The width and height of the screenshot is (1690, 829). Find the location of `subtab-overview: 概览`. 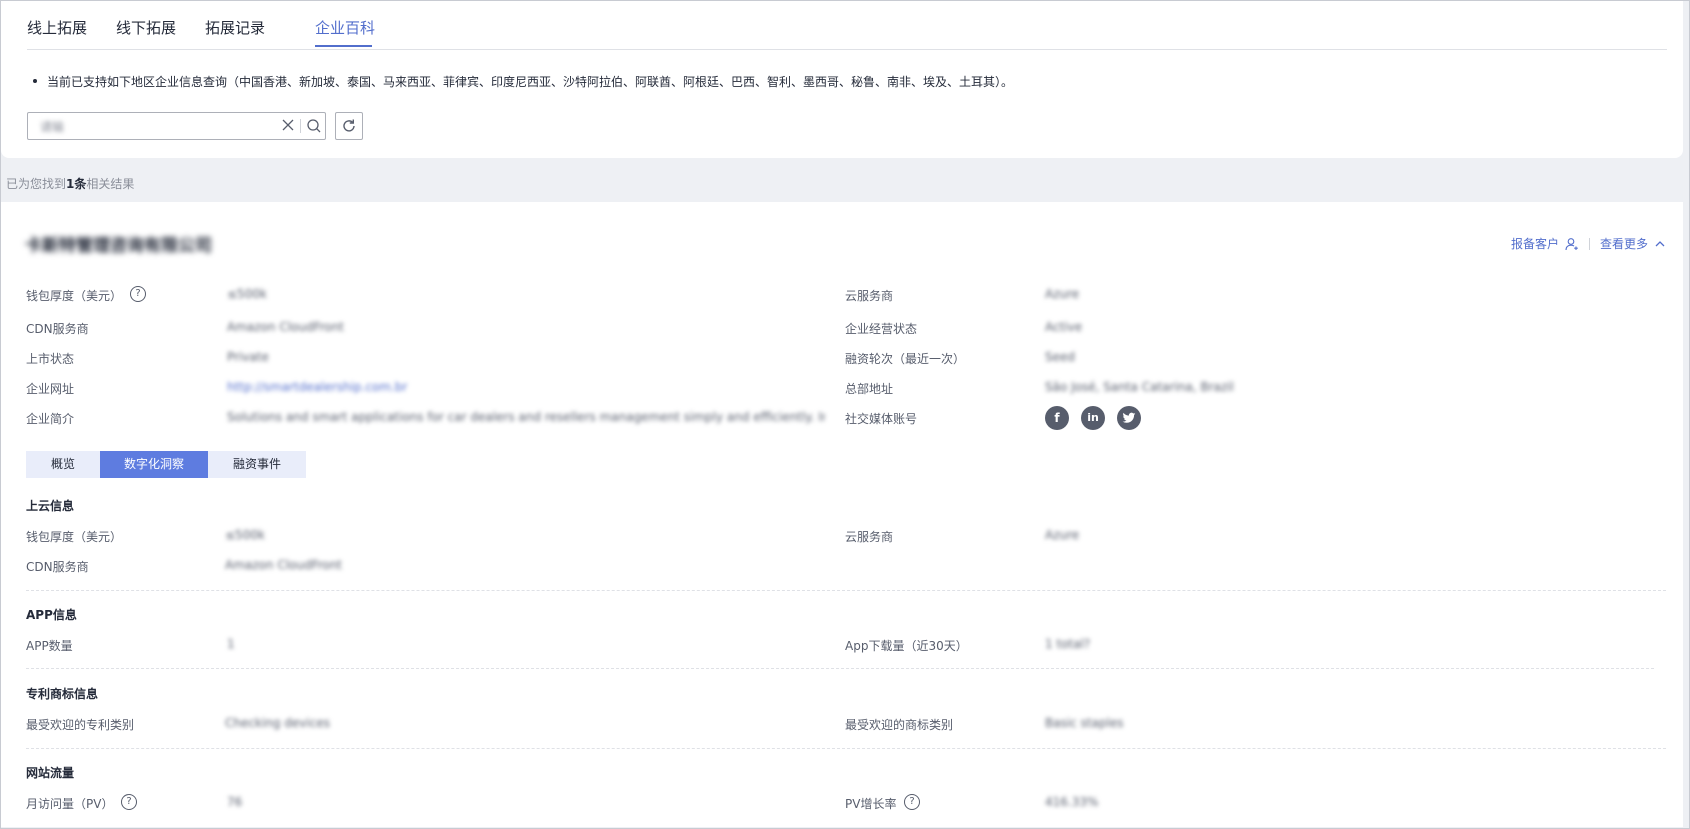

subtab-overview: 概览 is located at coordinates (63, 464).